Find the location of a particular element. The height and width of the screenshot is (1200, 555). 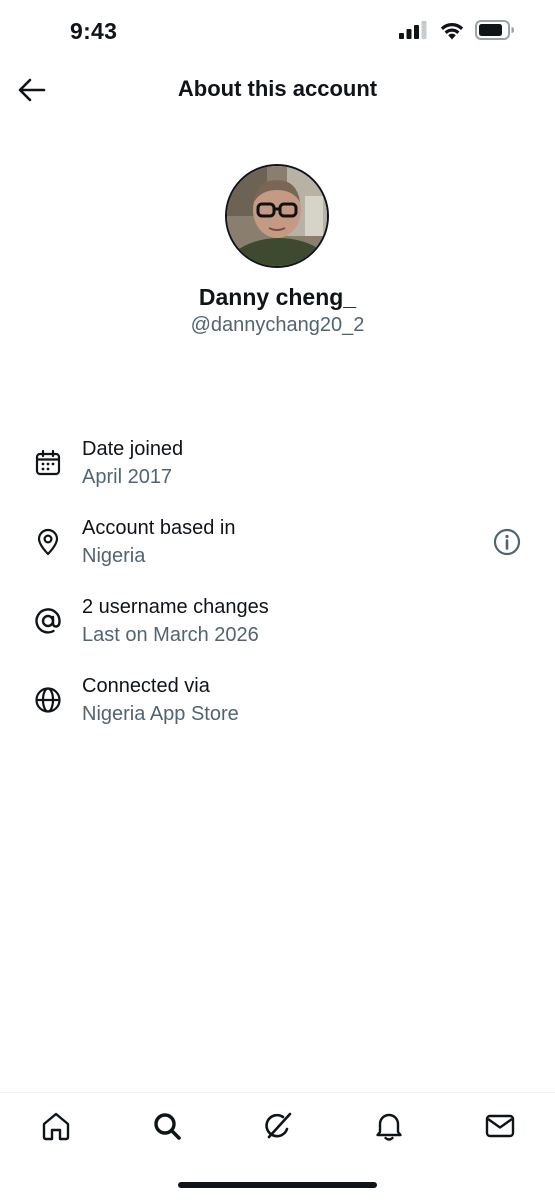

nav-grok is located at coordinates (278, 1126).